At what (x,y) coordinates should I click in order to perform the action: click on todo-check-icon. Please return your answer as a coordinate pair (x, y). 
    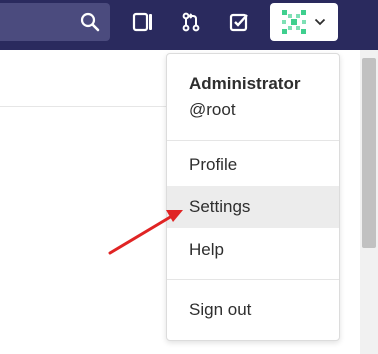
    Looking at the image, I should click on (239, 22).